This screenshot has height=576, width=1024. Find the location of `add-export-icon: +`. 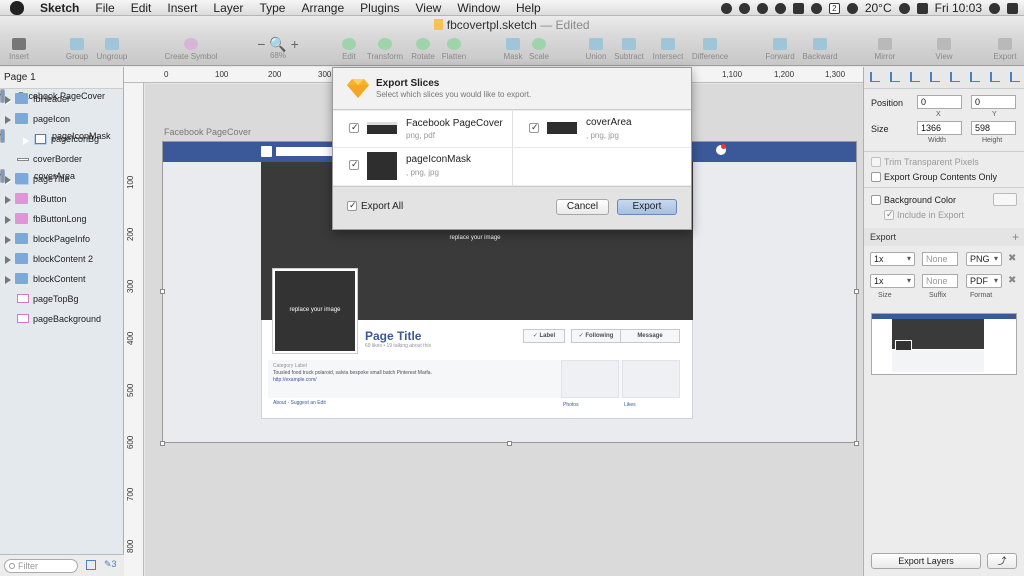

add-export-icon: + is located at coordinates (1015, 237).